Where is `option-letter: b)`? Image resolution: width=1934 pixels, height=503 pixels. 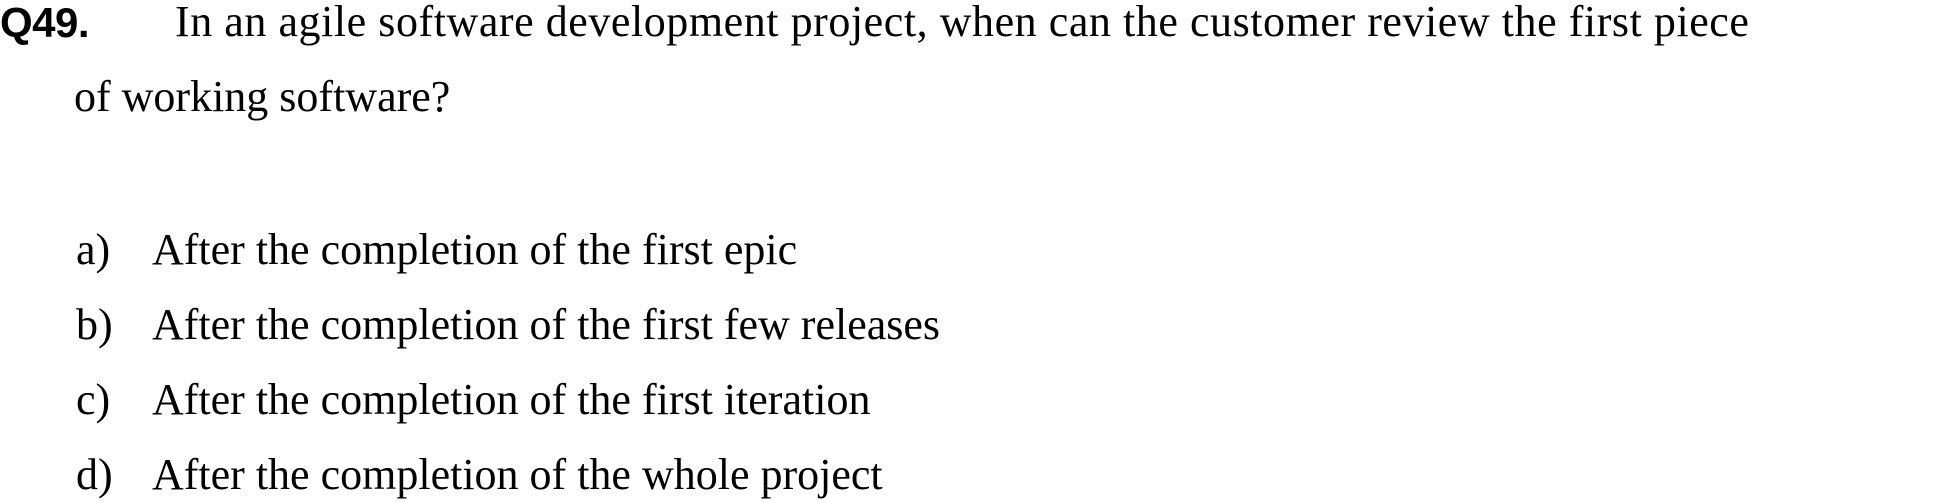
option-letter: b) is located at coordinates (94, 324).